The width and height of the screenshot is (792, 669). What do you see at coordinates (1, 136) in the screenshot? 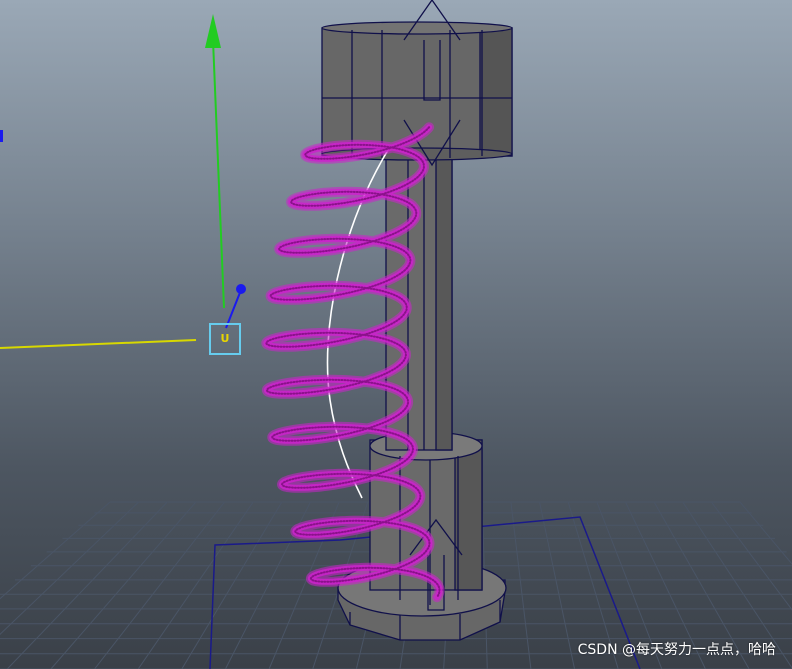
I see `z-axis-offscreen-marker` at bounding box center [1, 136].